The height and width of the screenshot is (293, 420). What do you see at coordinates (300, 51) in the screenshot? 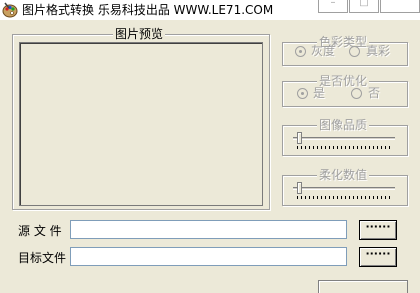
I see `color-grayscale-radio` at bounding box center [300, 51].